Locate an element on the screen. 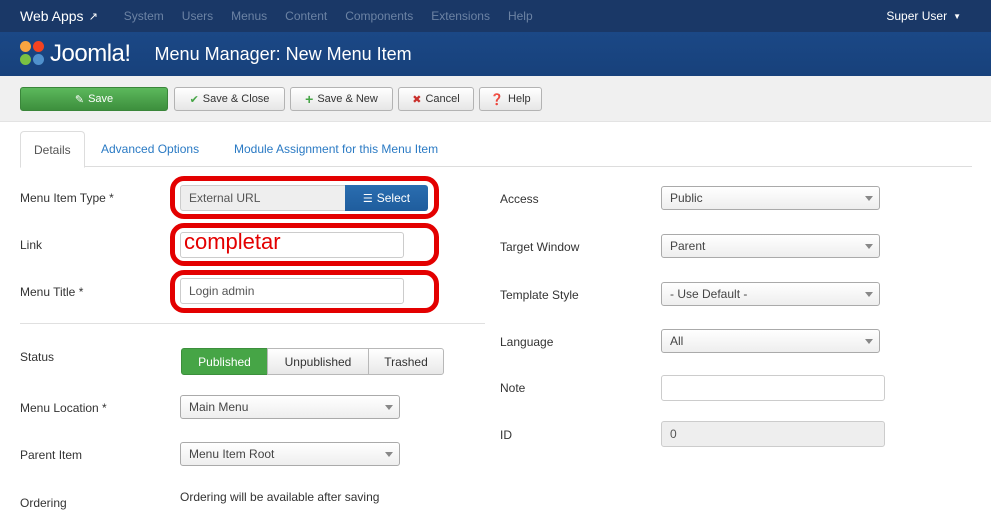  section-divider is located at coordinates (252, 323).